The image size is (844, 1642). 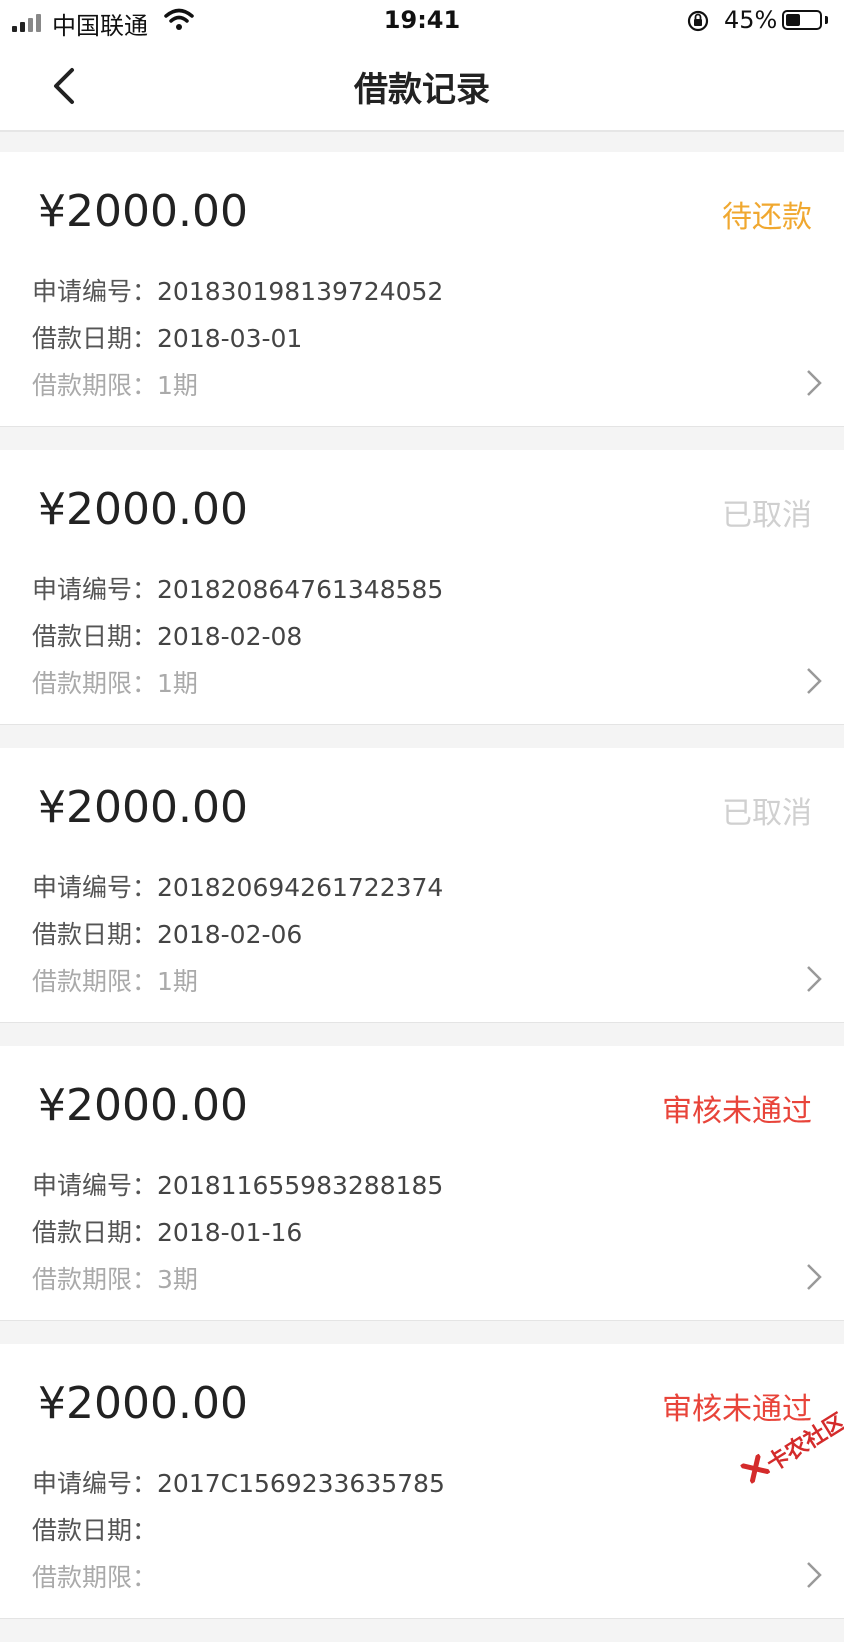 I want to click on loan-date-row: 借款日期：2018-02-06, so click(x=167, y=933).